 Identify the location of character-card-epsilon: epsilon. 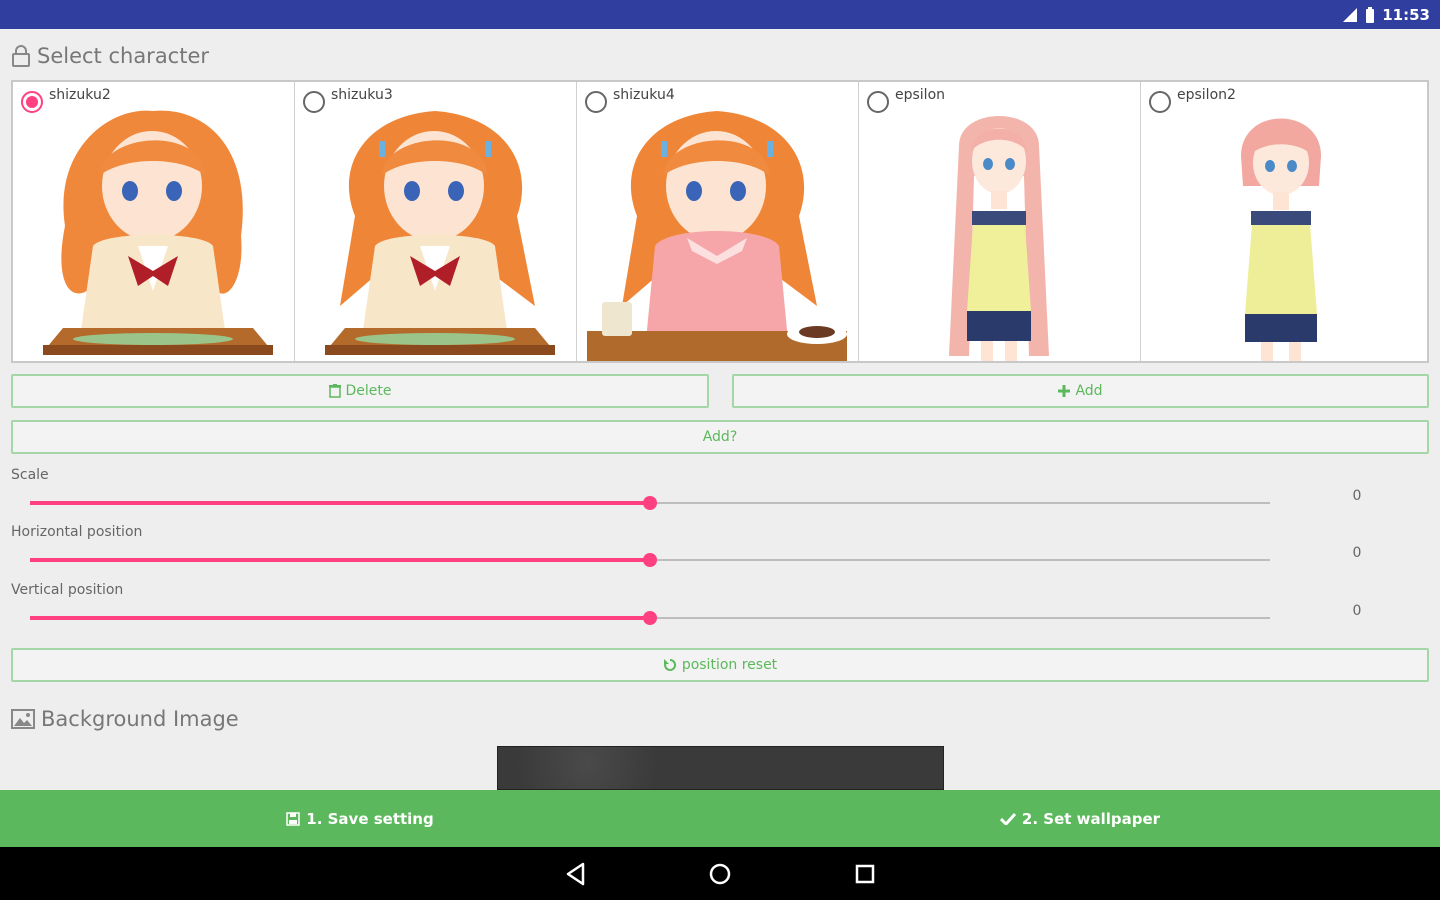
(1000, 221).